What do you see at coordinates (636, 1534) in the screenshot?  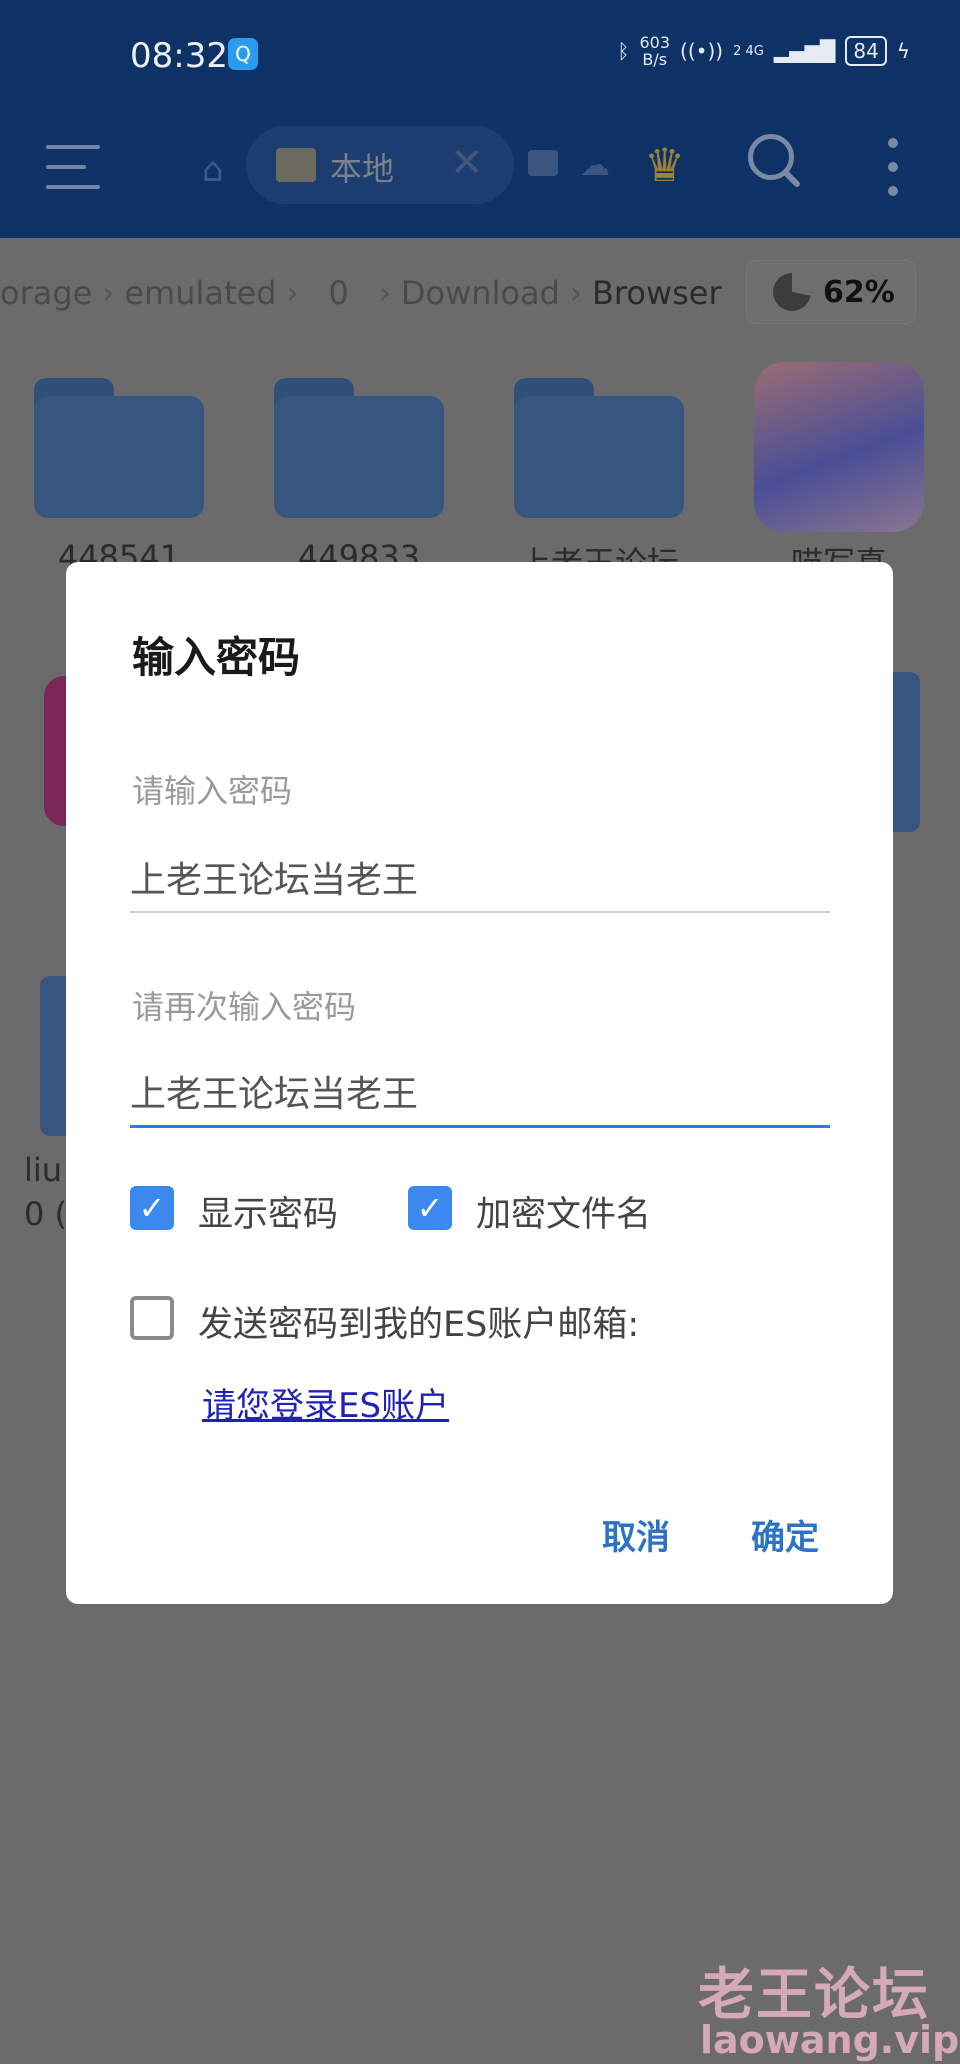 I see `cancel-button: 取消` at bounding box center [636, 1534].